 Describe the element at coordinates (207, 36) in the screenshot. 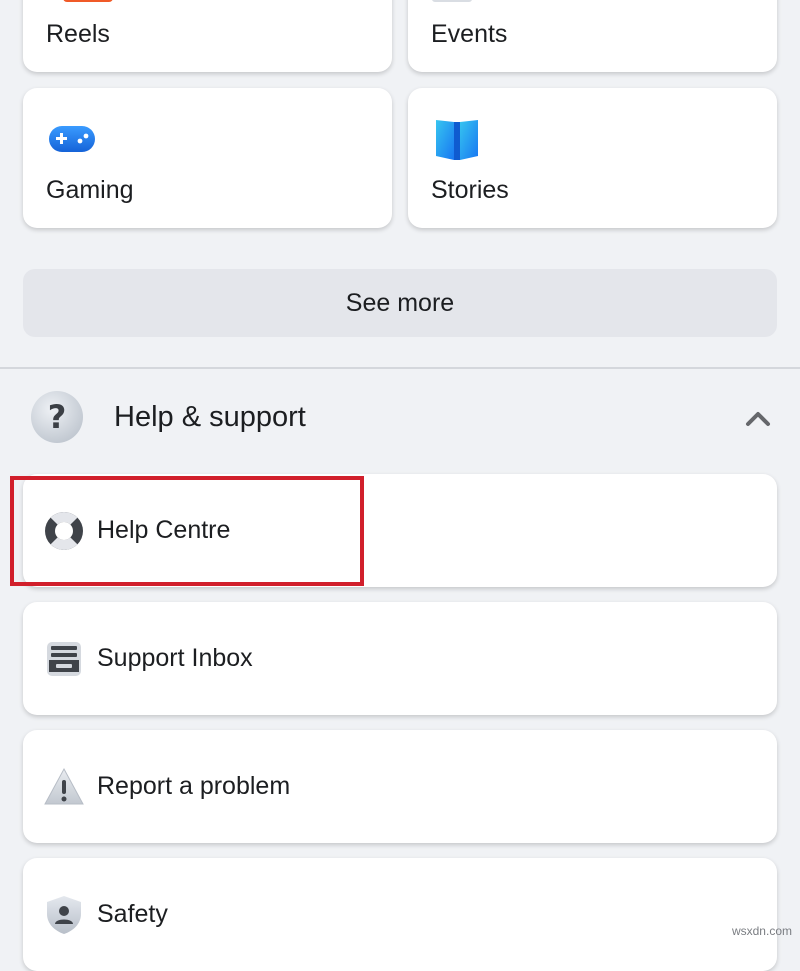

I see `shortcut-card-reels: Reels` at that location.